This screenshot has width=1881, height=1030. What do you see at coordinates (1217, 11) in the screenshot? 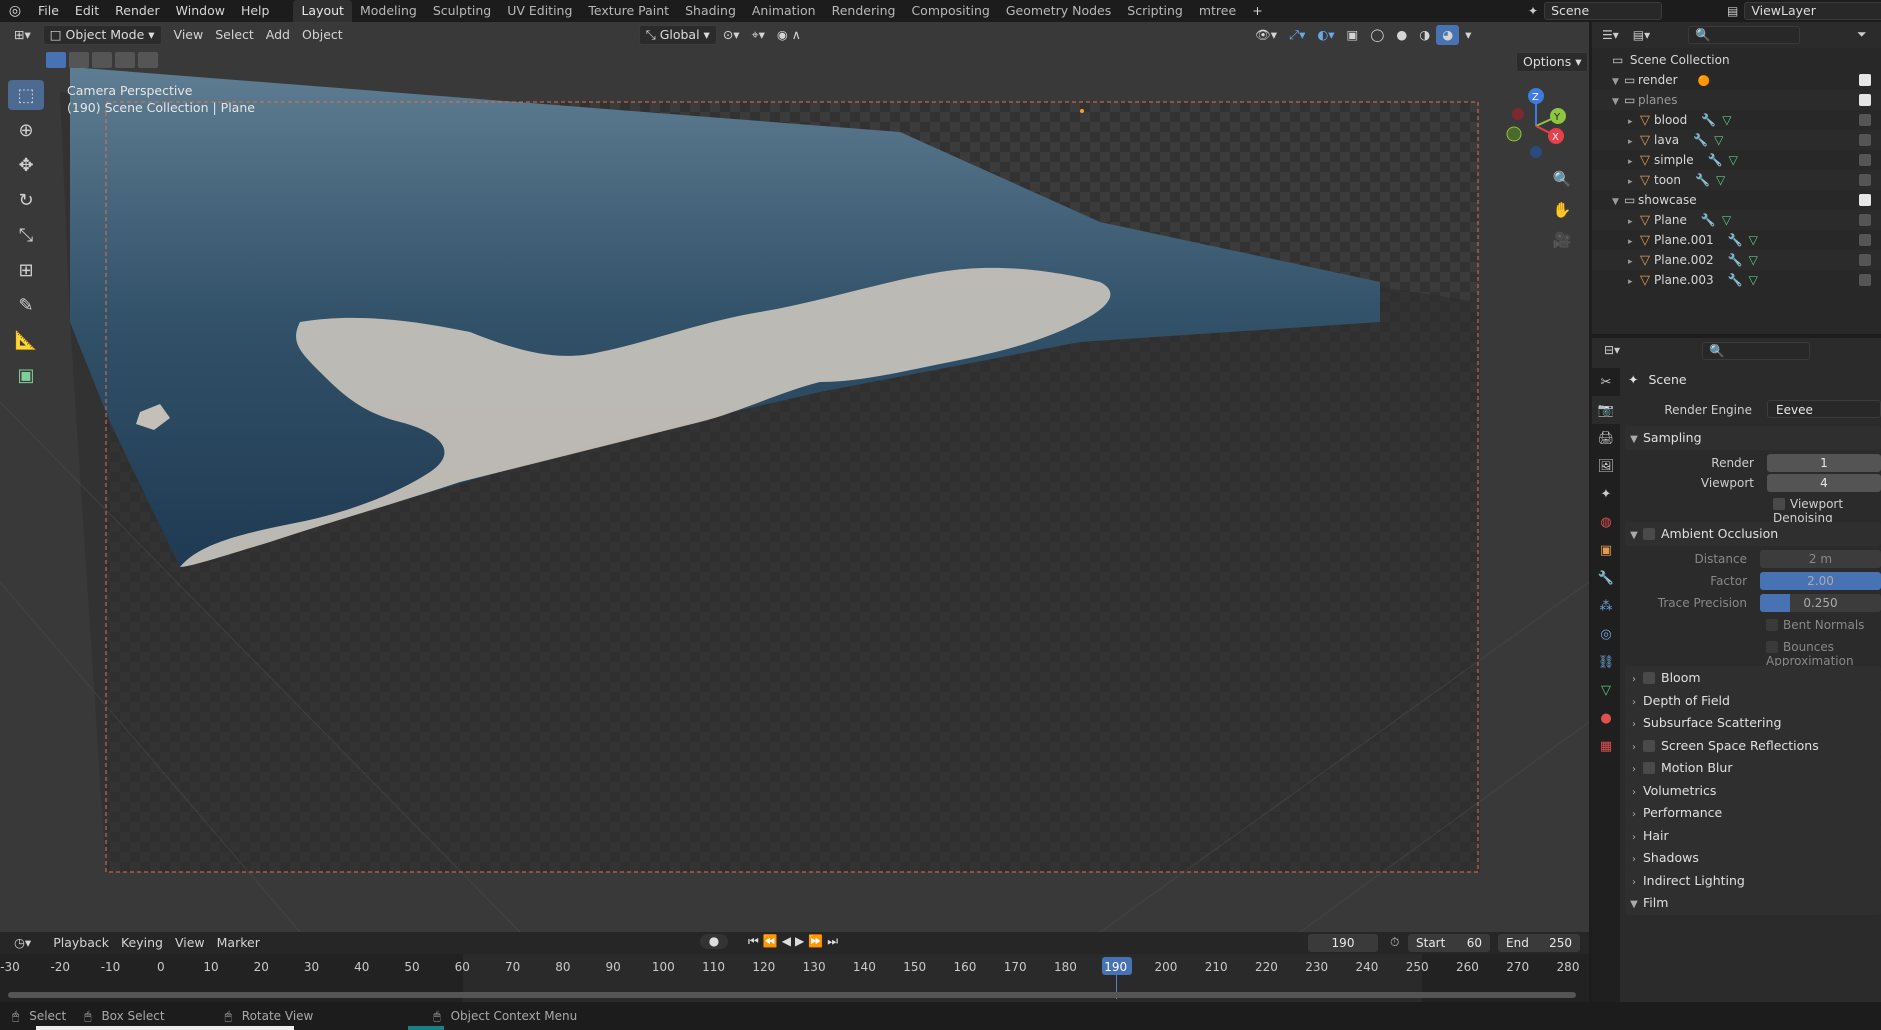
I see `tab-mtree: mtree` at bounding box center [1217, 11].